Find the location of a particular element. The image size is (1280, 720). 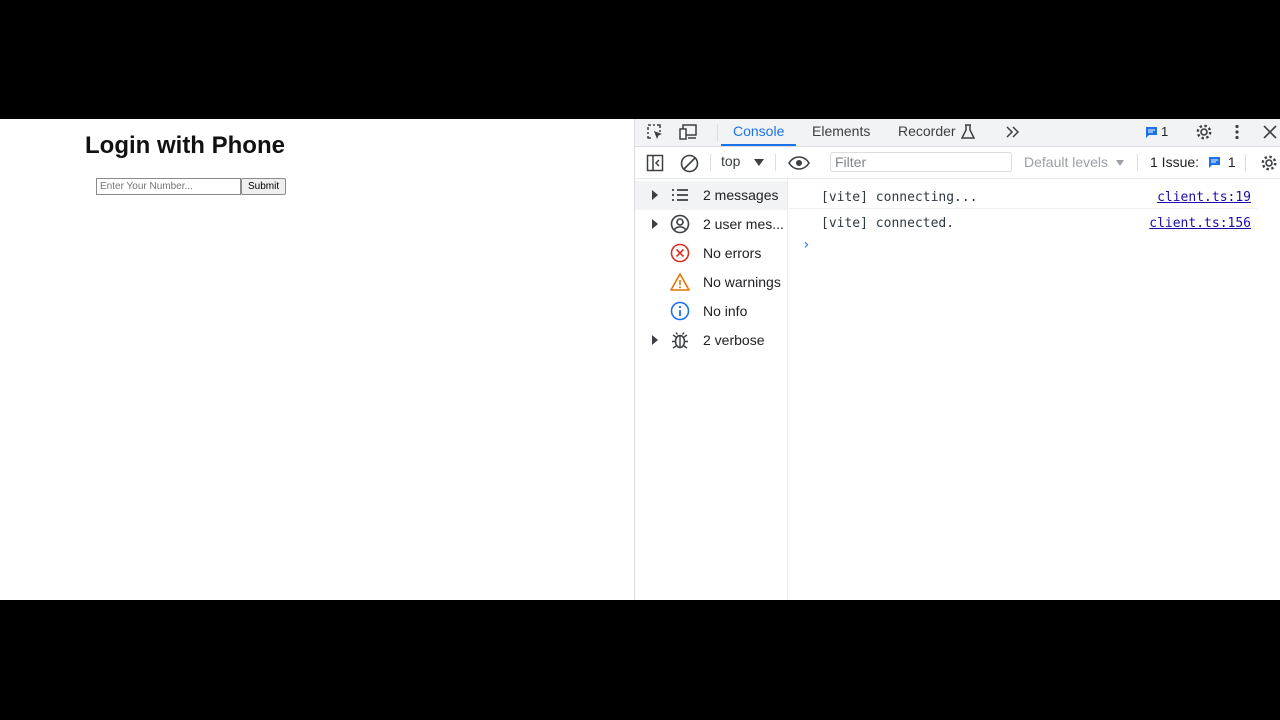

inspect-element-icon is located at coordinates (655, 132).